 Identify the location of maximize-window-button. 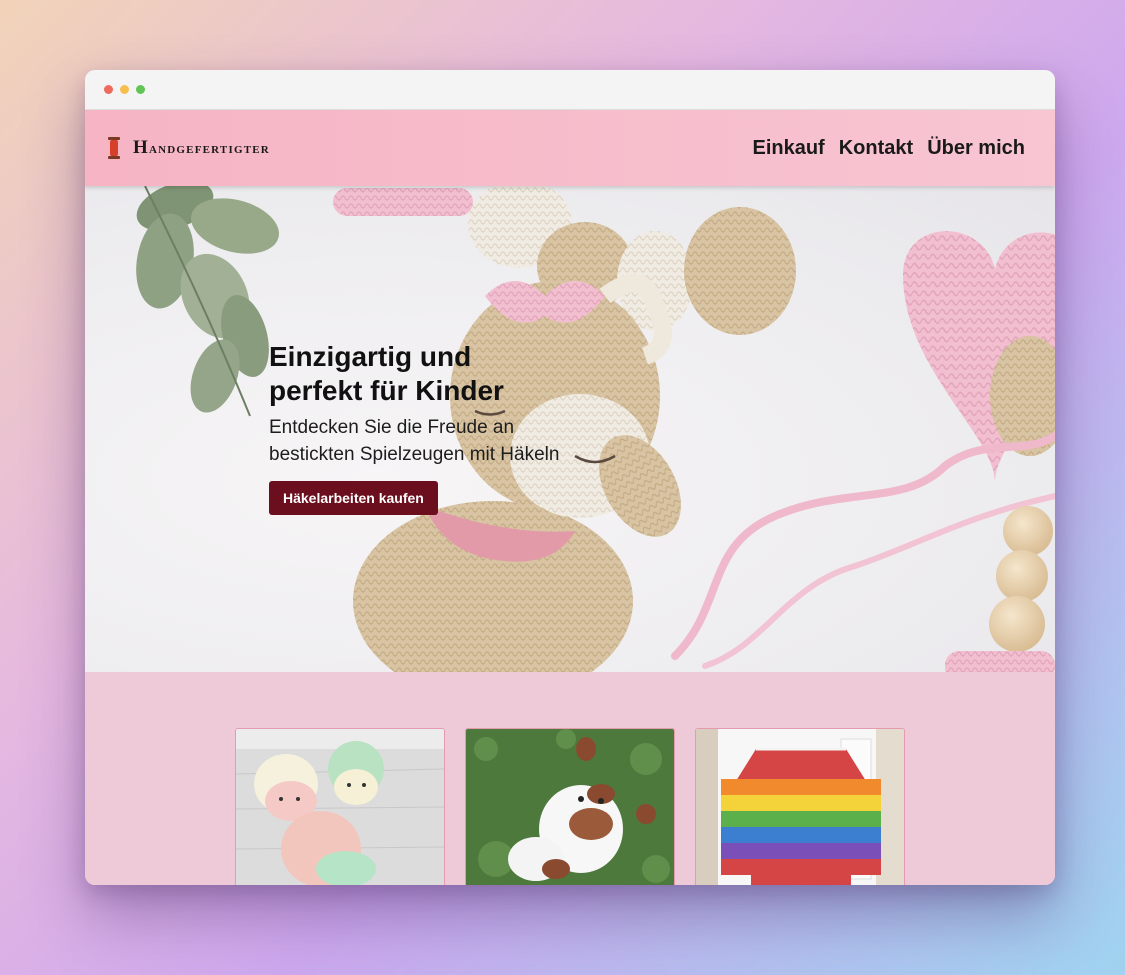
(140, 89).